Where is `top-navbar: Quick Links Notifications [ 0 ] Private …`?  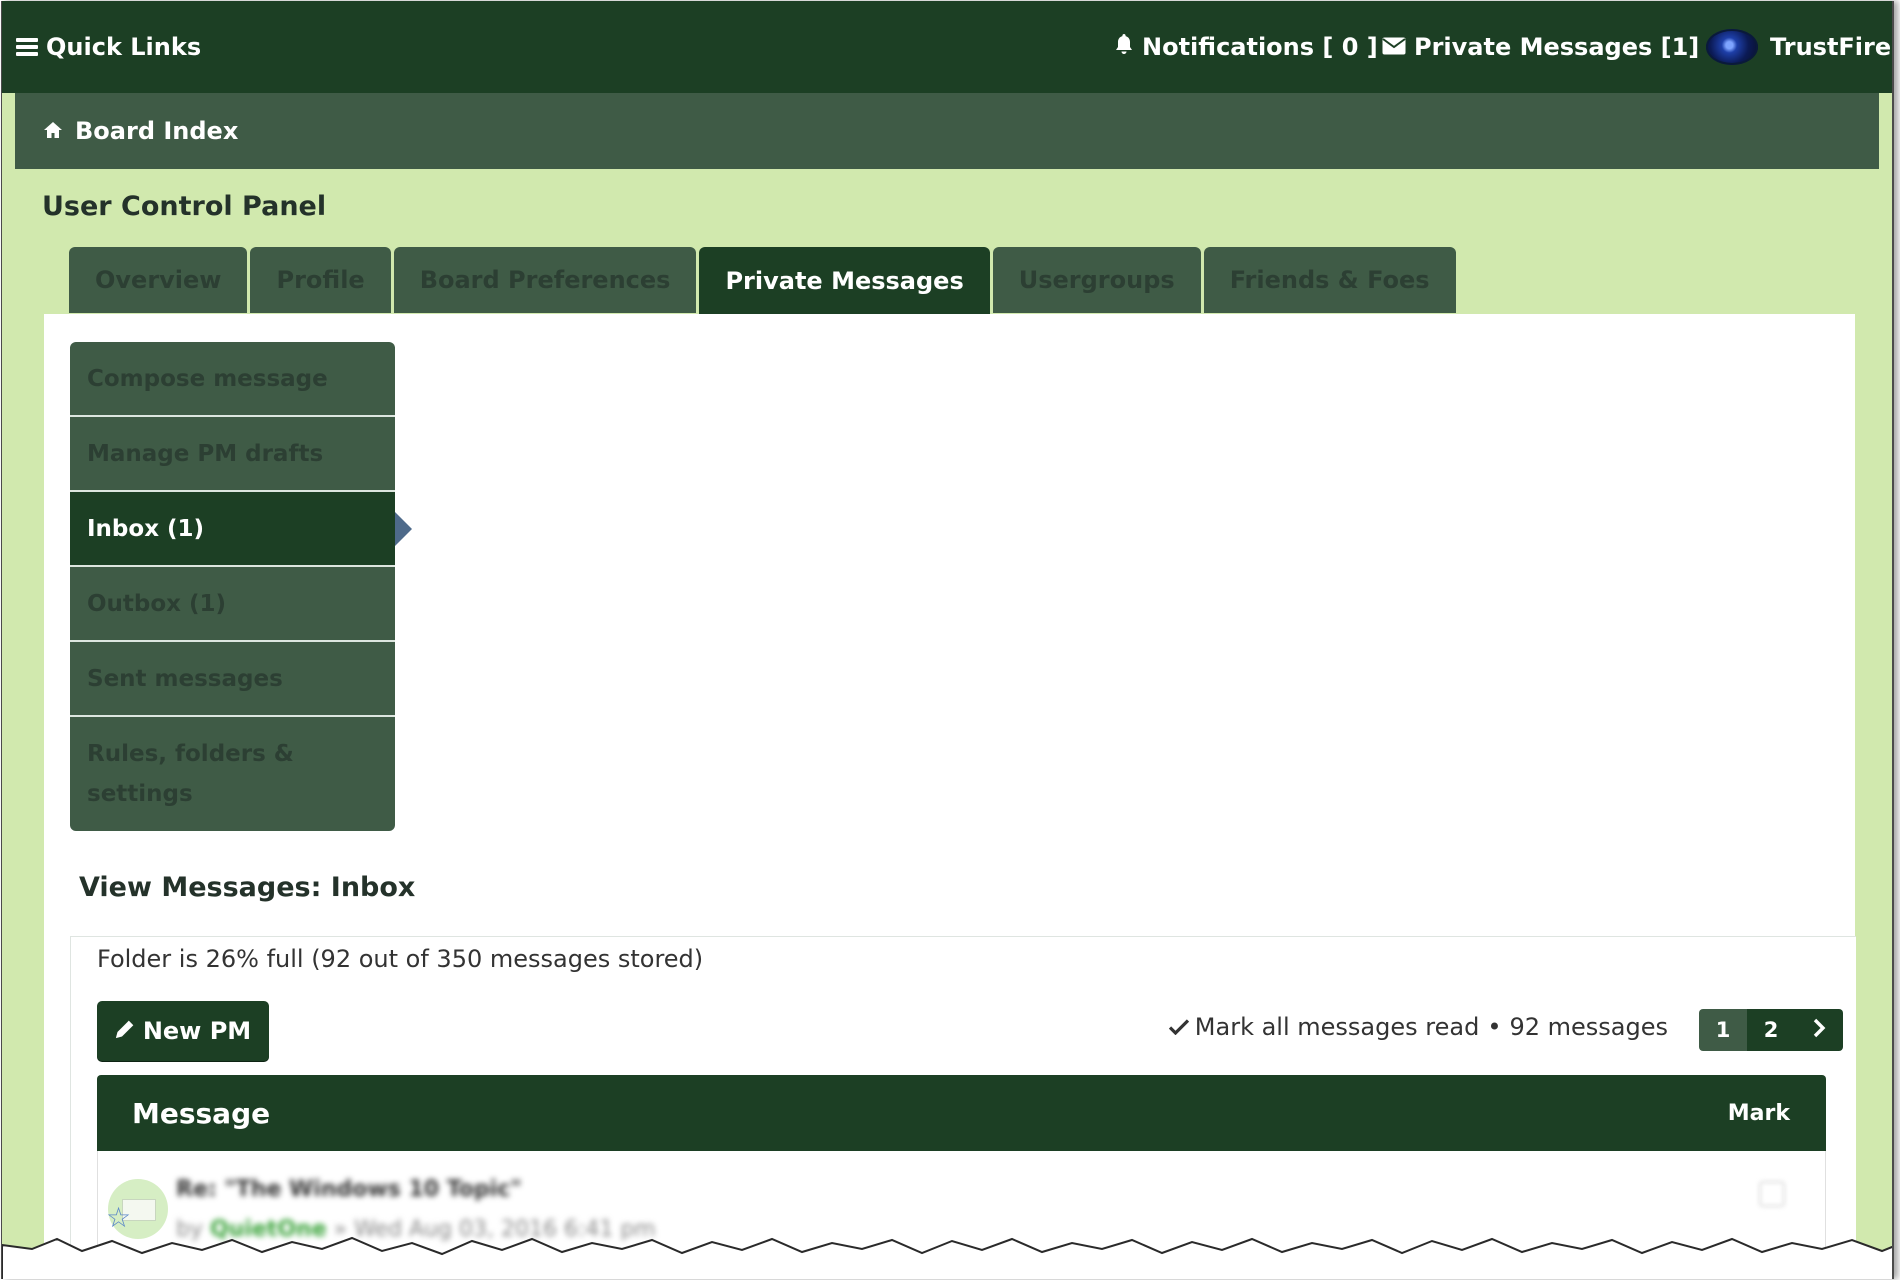
top-navbar: Quick Links Notifications [ 0 ] Private … is located at coordinates (947, 47).